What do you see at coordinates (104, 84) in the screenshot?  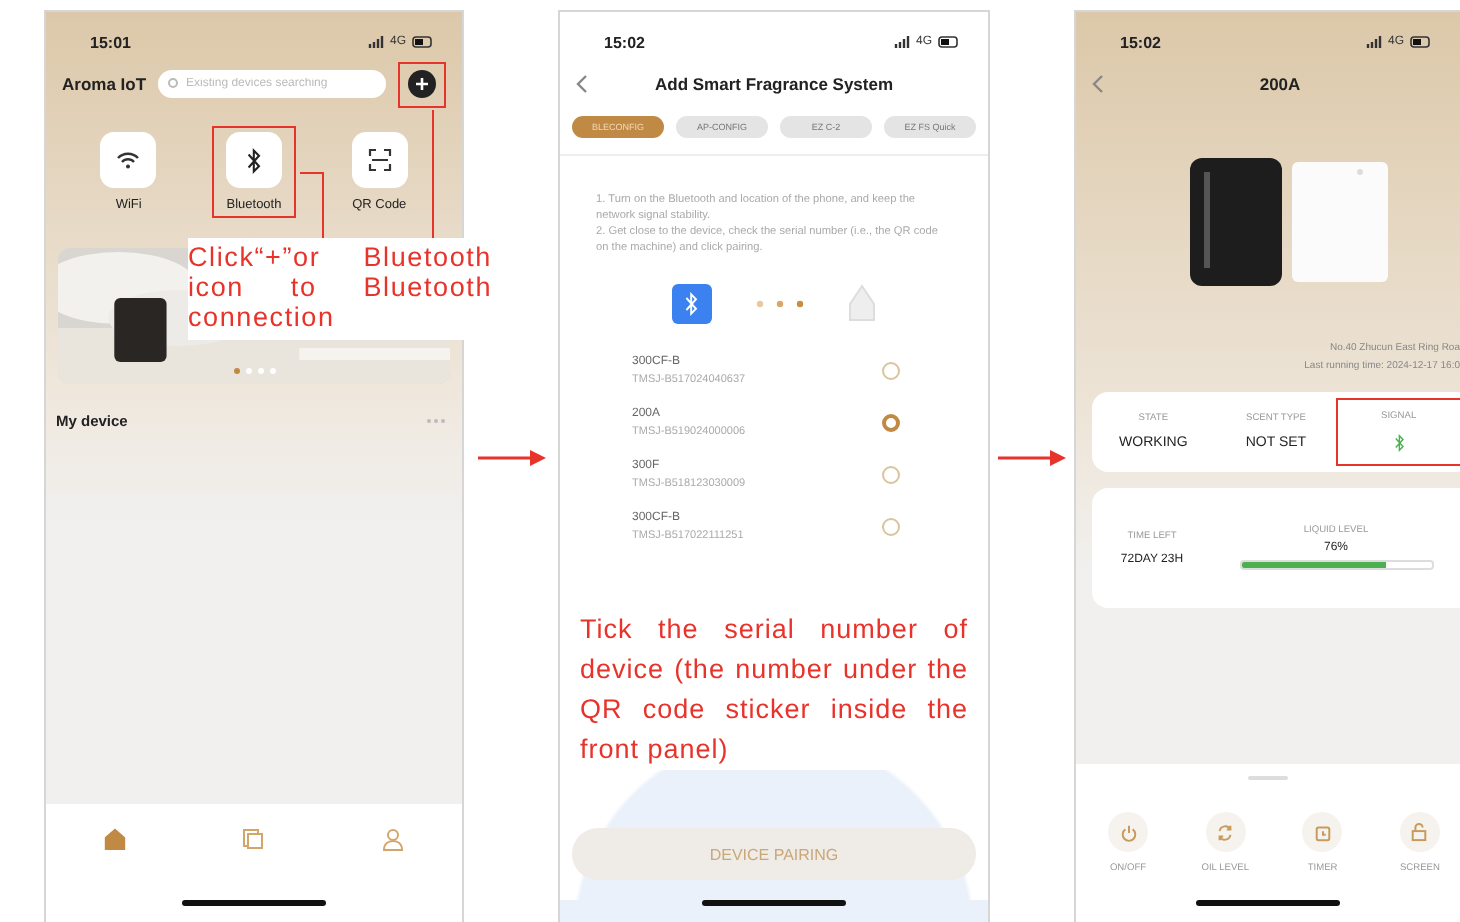 I see `app-title: Aroma IoT` at bounding box center [104, 84].